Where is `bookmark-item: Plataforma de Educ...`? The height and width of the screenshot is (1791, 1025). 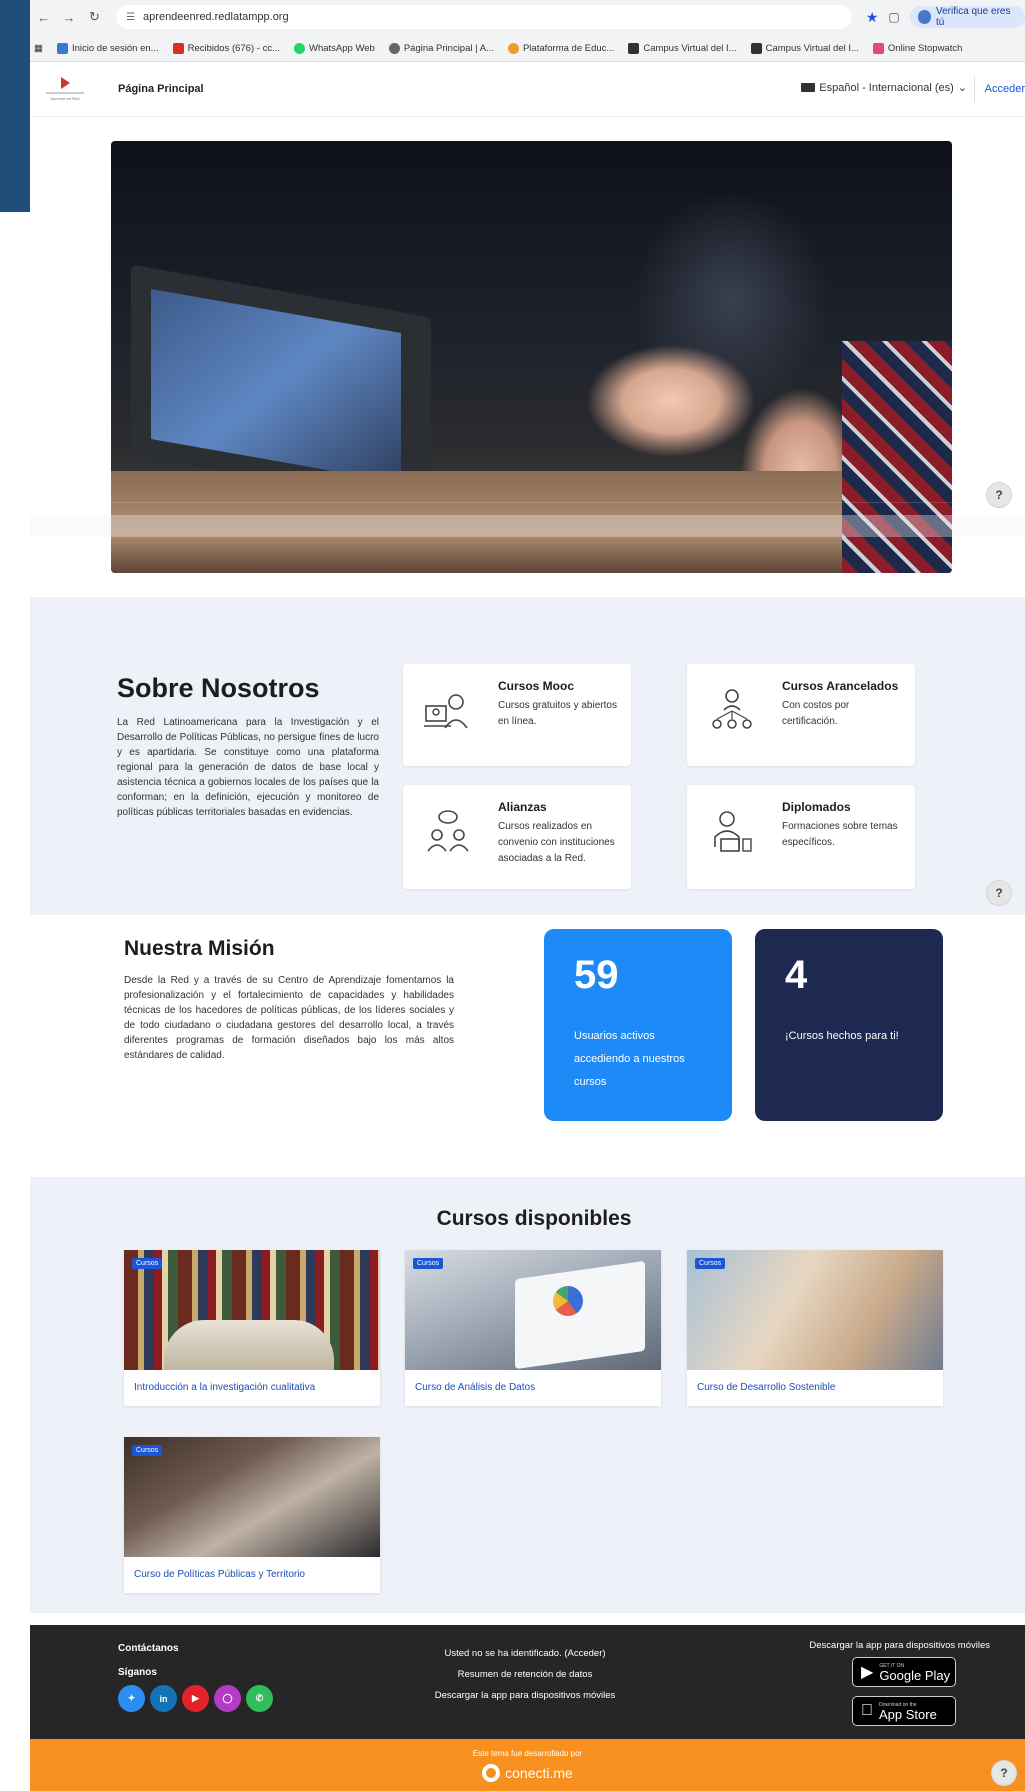 bookmark-item: Plataforma de Educ... is located at coordinates (561, 48).